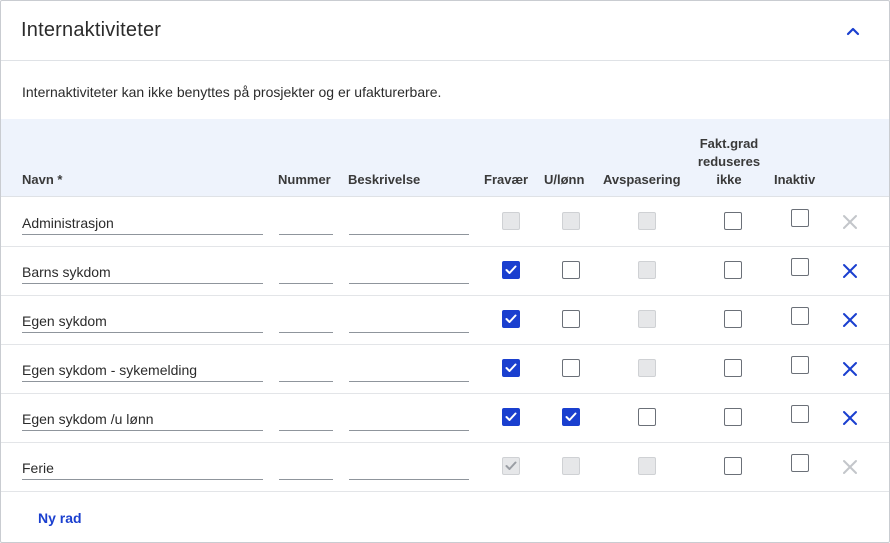  Describe the element at coordinates (506, 179) in the screenshot. I see `column-header-fravaer: Fravær` at that location.